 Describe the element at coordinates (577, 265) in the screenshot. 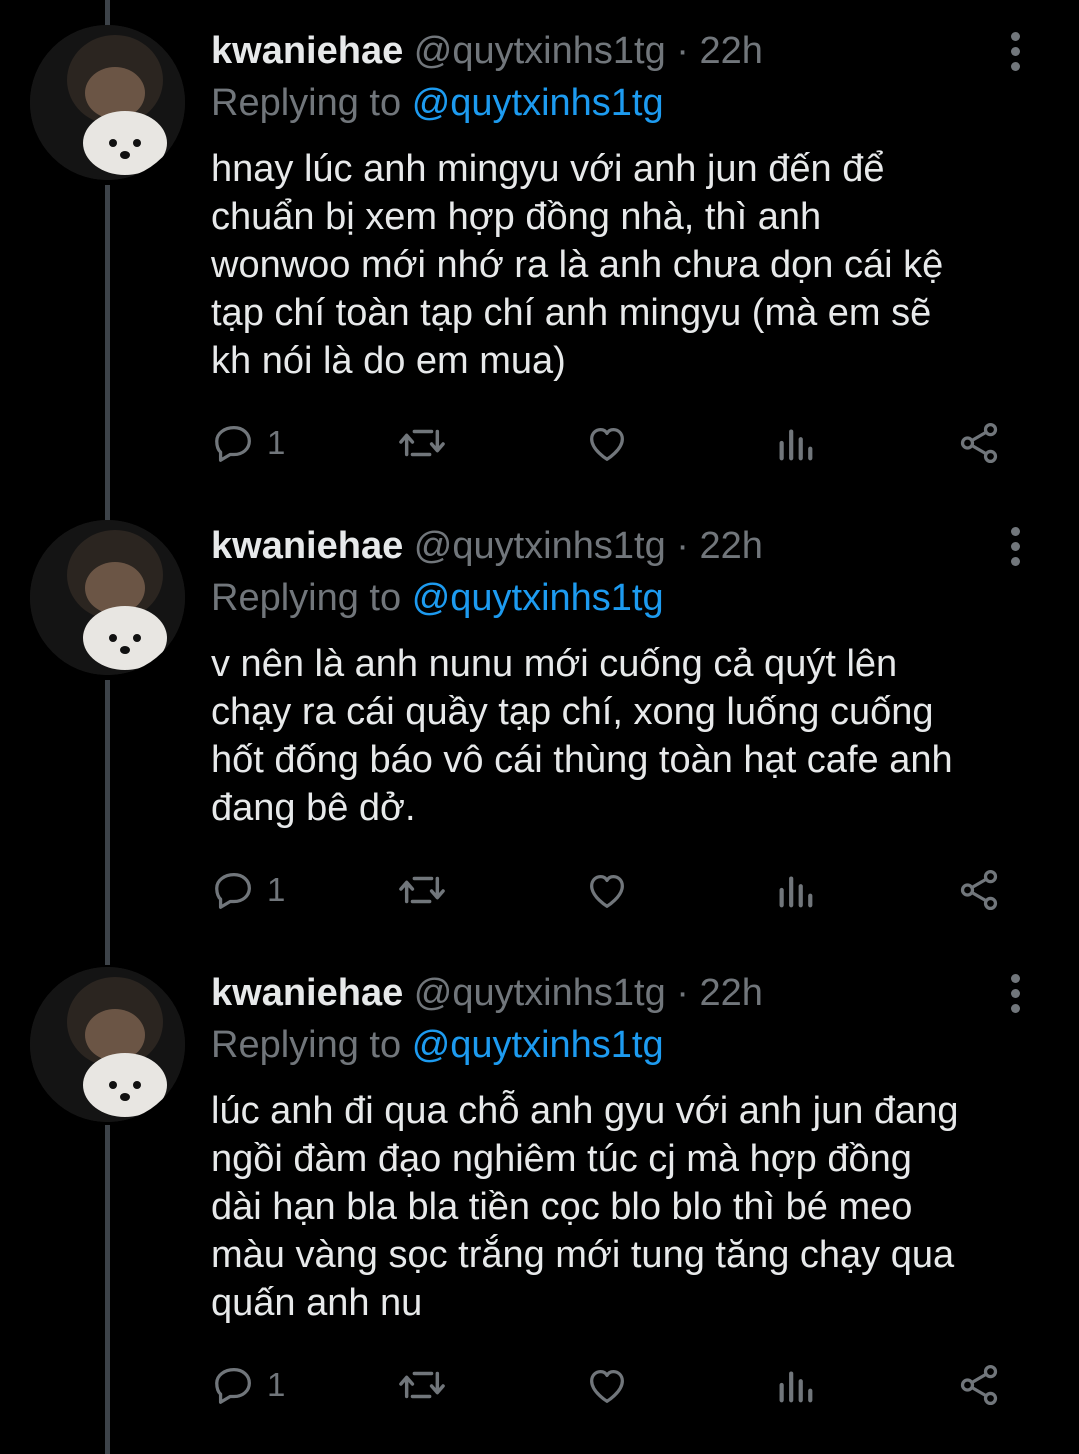

I see `tweet-line: wonwoo mới nhớ ra là anh chưa dọn cái kệ` at that location.